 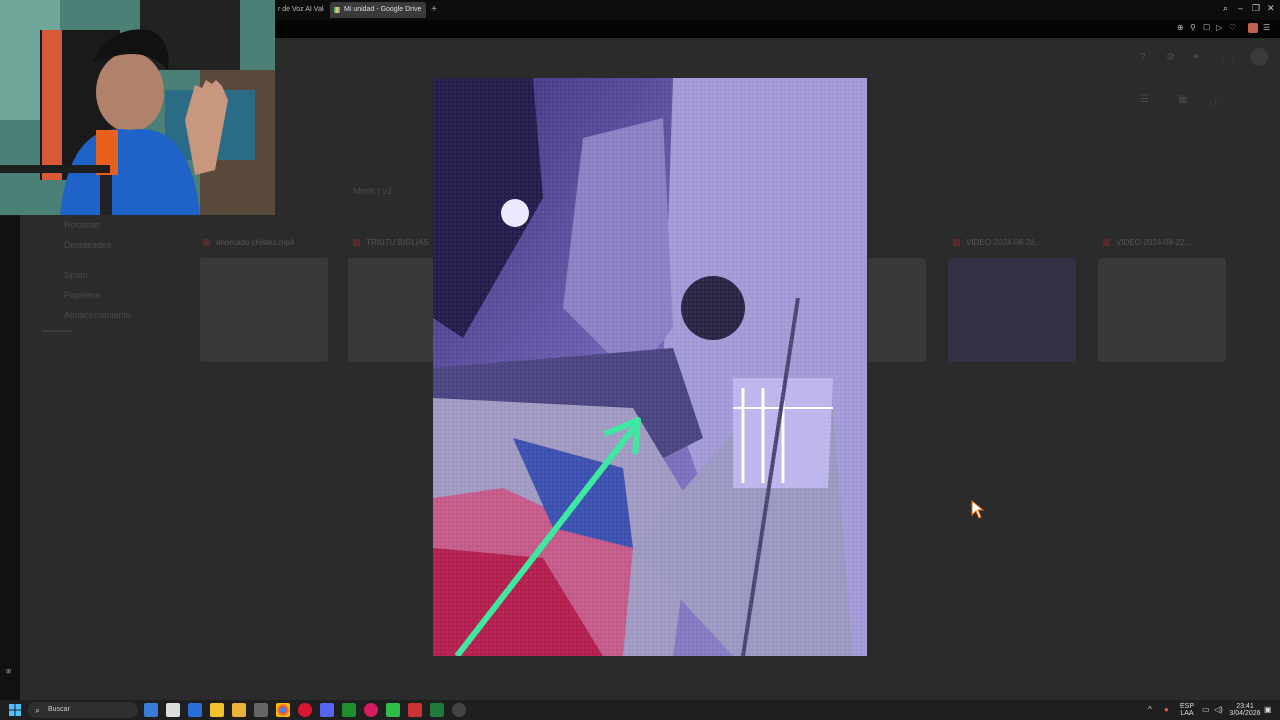 I want to click on input-language: ESP LAA, so click(x=1187, y=710).